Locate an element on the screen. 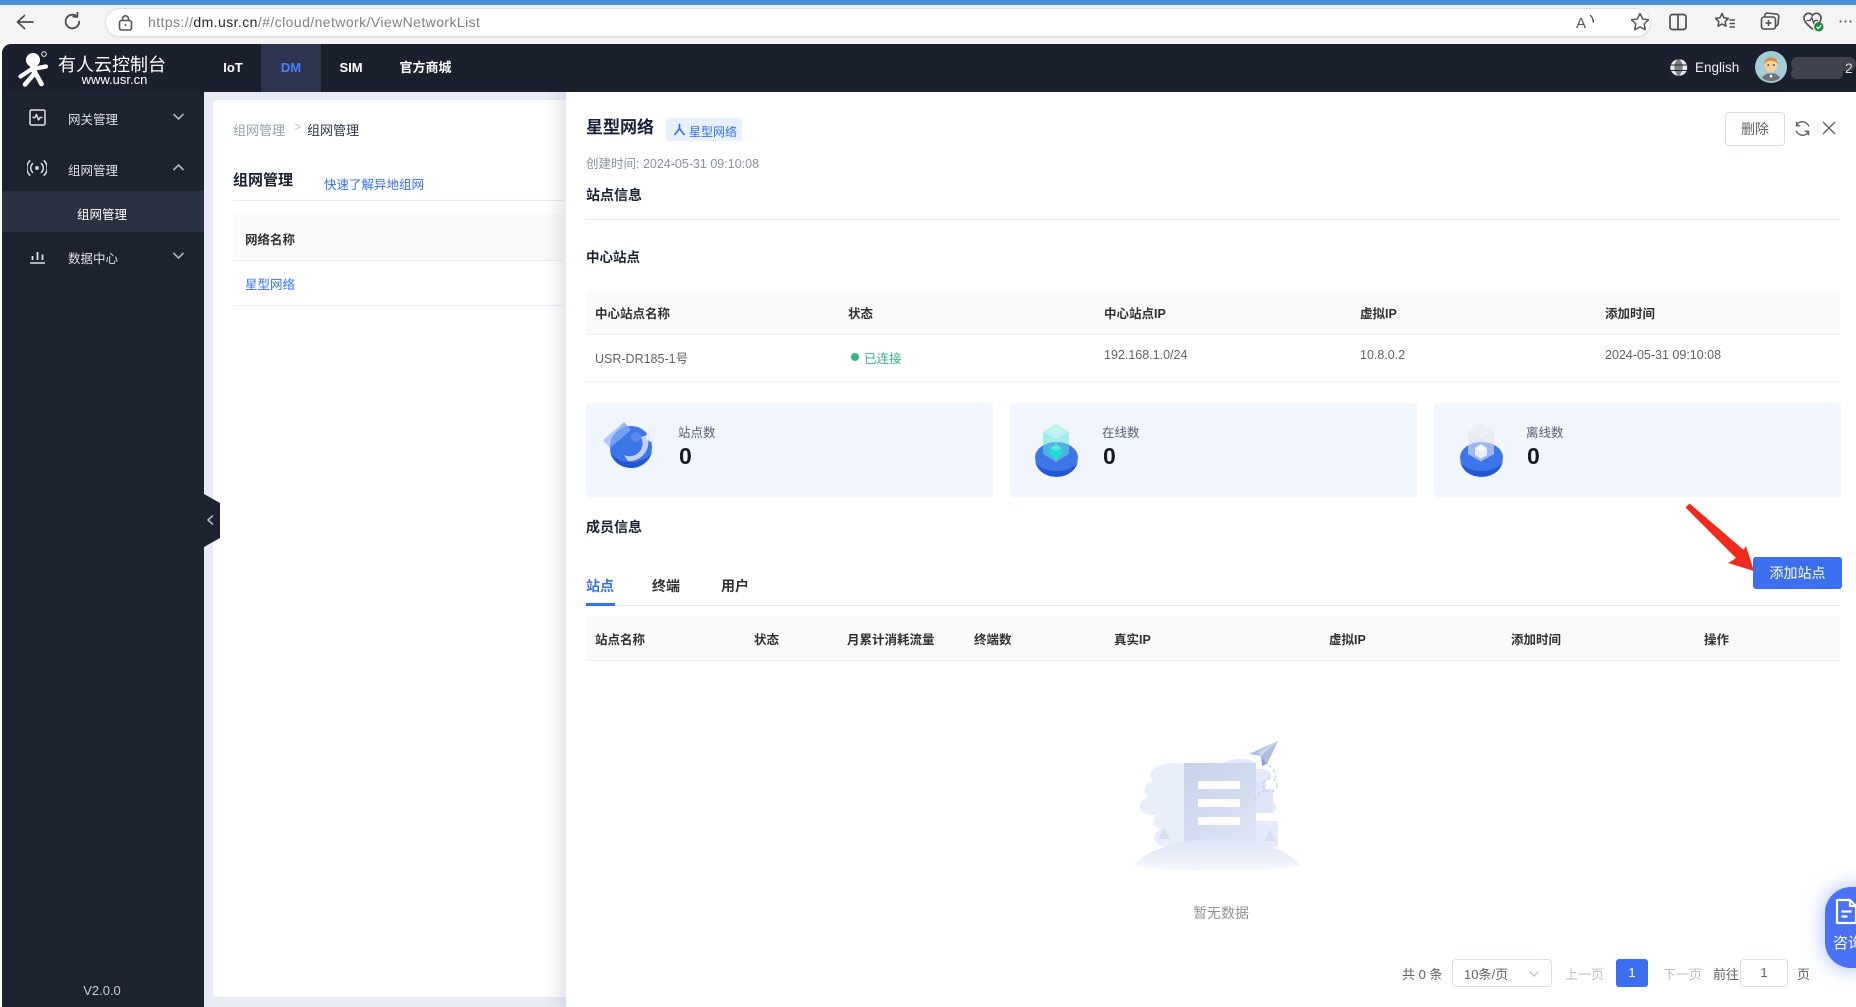 Image resolution: width=1856 pixels, height=1007 pixels. svg-text: A is located at coordinates (1581, 23).